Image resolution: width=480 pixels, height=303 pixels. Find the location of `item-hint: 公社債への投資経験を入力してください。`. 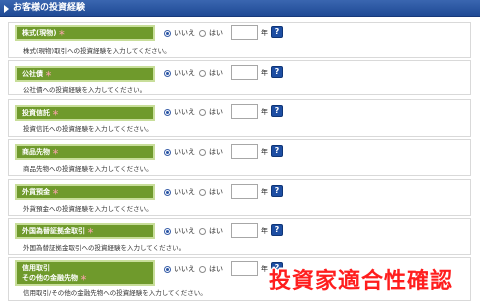

item-hint: 公社債への投資経験を入力してください。 is located at coordinates (85, 90).